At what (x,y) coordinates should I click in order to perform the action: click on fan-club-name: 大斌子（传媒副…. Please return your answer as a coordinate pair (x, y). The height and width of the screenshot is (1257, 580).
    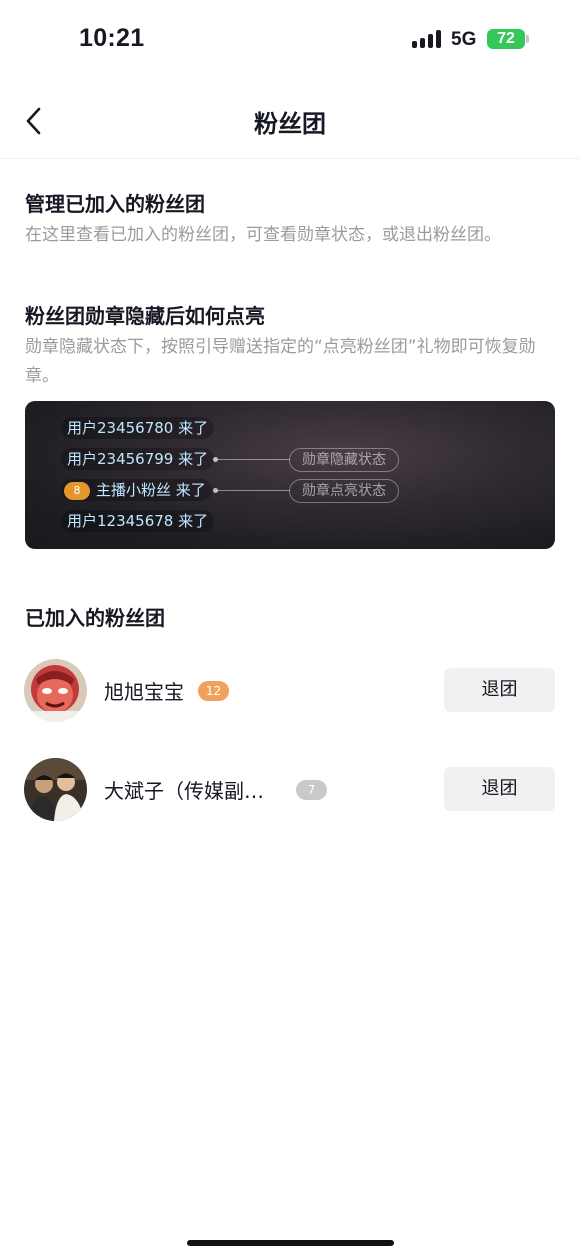
    Looking at the image, I should click on (184, 791).